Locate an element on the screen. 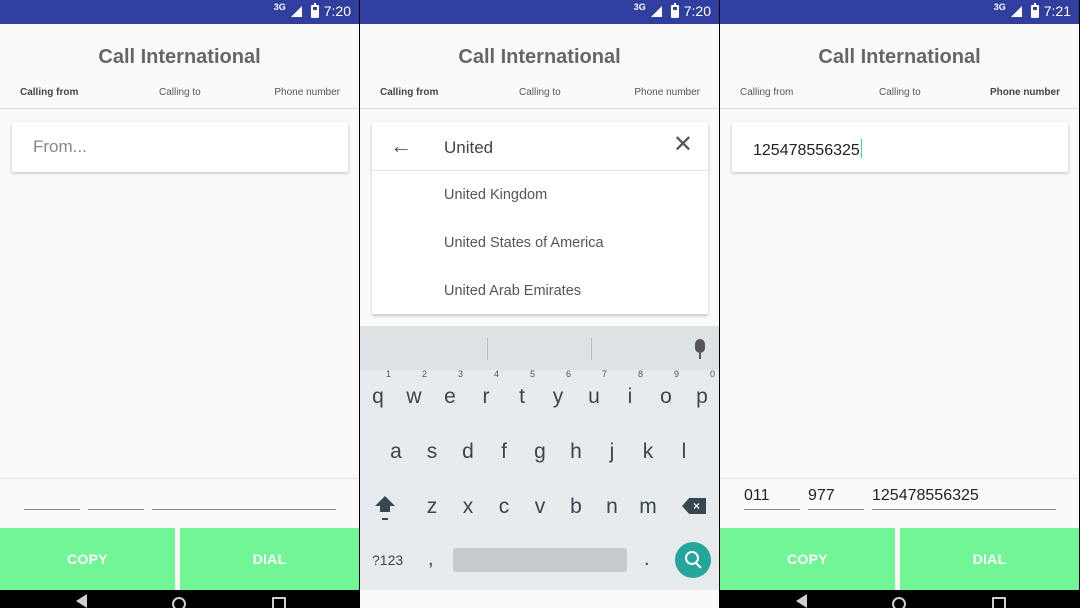 This screenshot has width=1080, height=608. key-v: v is located at coordinates (540, 507).